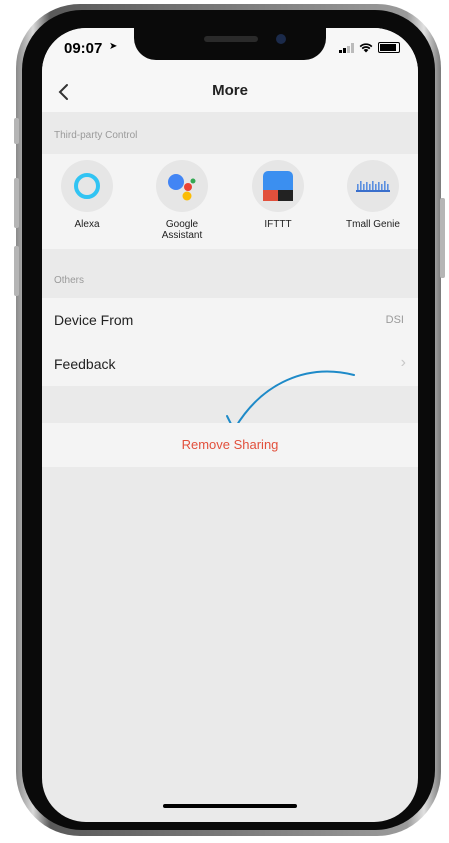  I want to click on signal-icon, so click(346, 47).